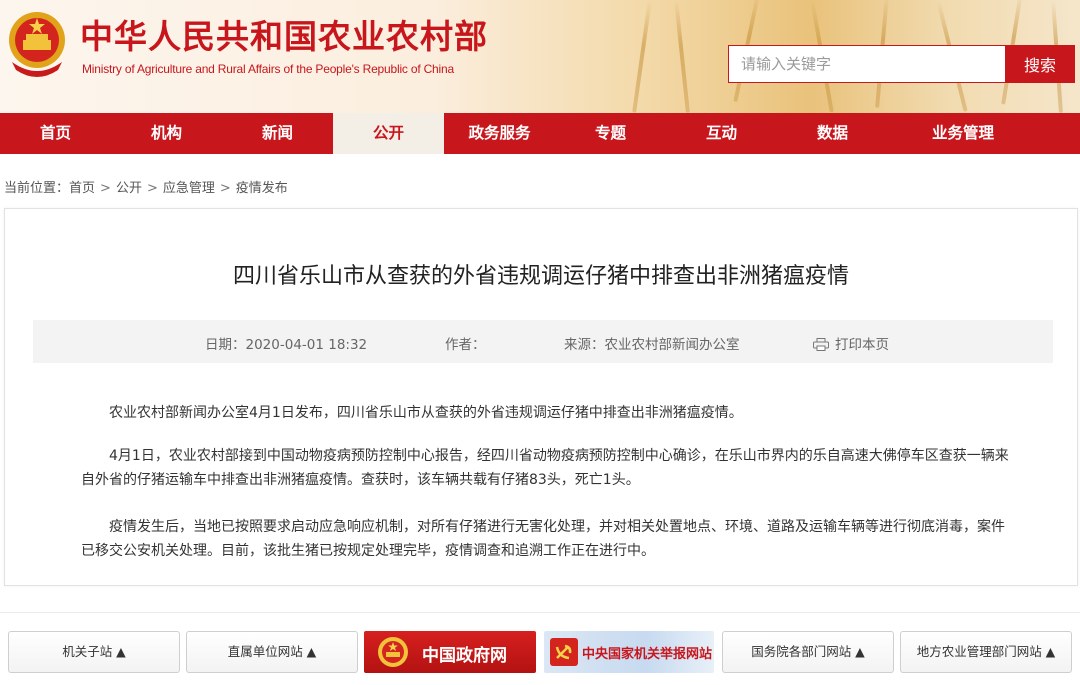  What do you see at coordinates (37, 188) in the screenshot?
I see `breadcrumb-prefix: 当前位置：` at bounding box center [37, 188].